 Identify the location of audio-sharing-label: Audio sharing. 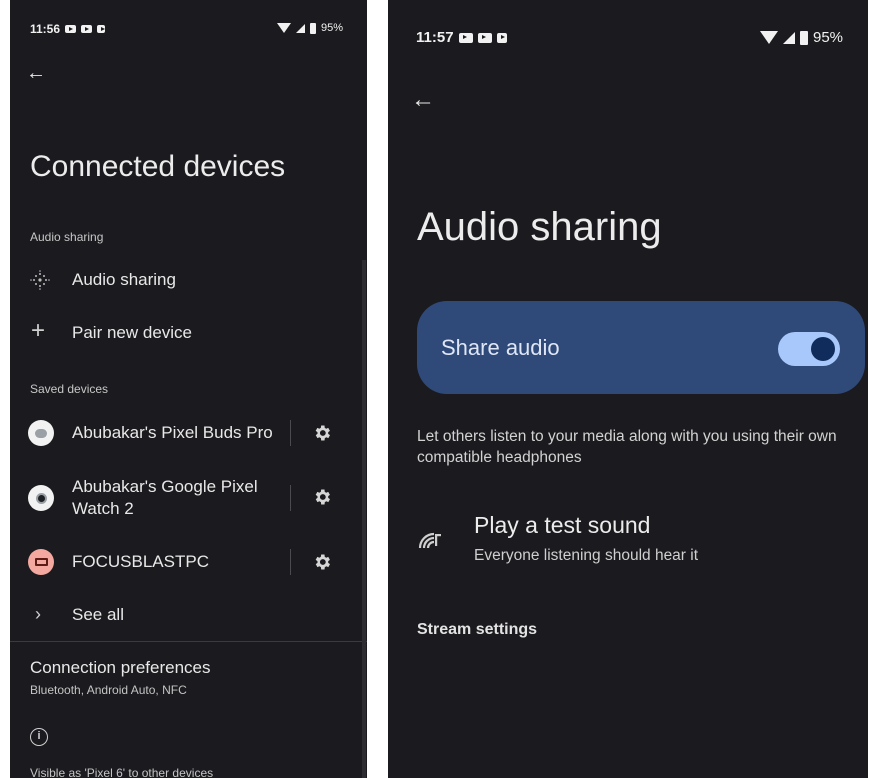
(124, 279).